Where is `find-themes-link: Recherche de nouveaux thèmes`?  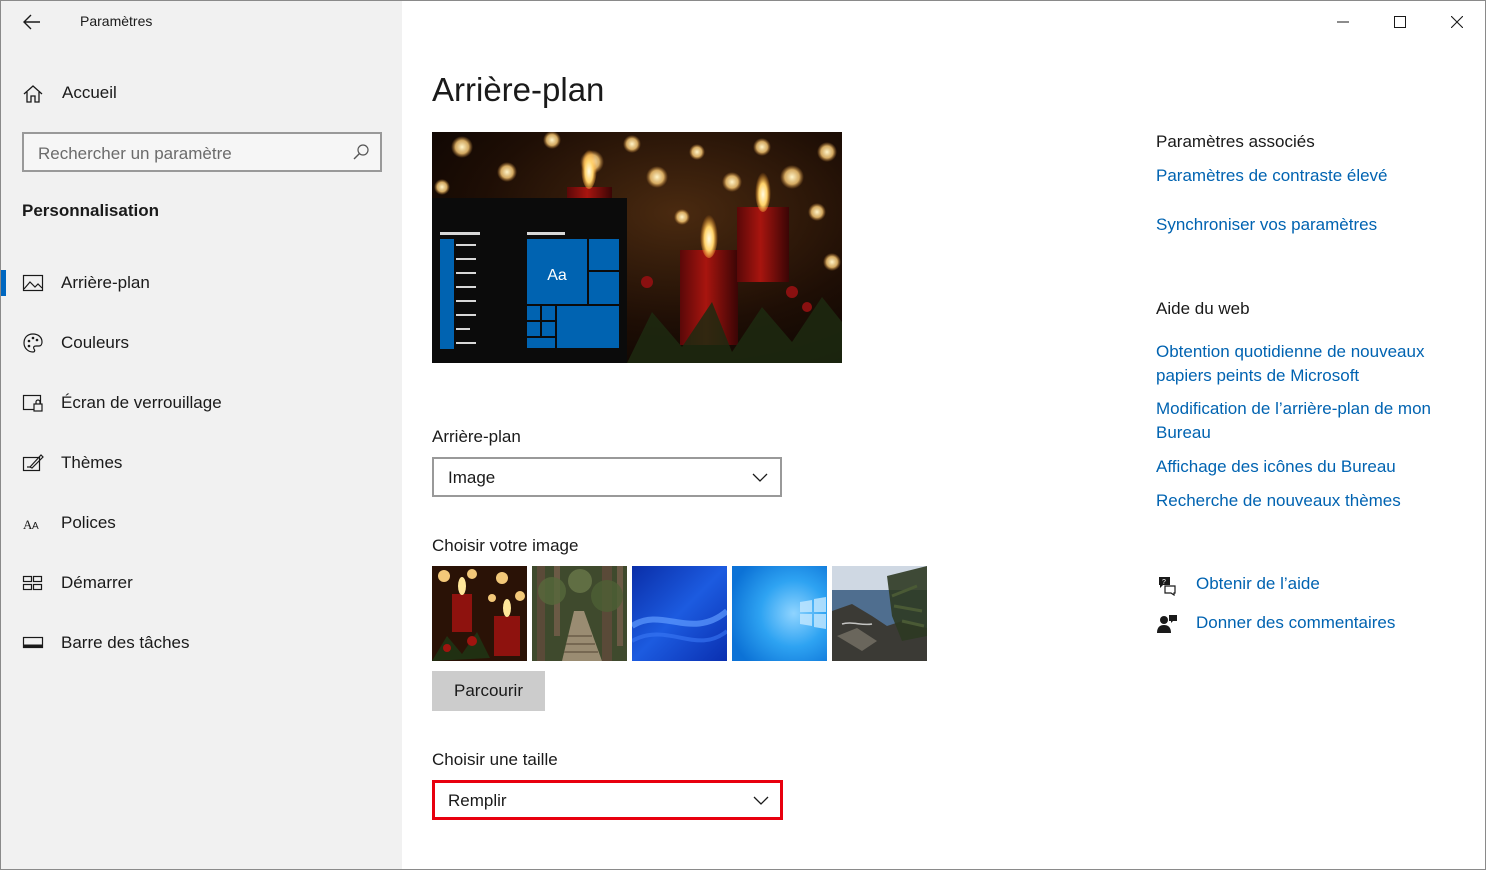 find-themes-link: Recherche de nouveaux thèmes is located at coordinates (1311, 501).